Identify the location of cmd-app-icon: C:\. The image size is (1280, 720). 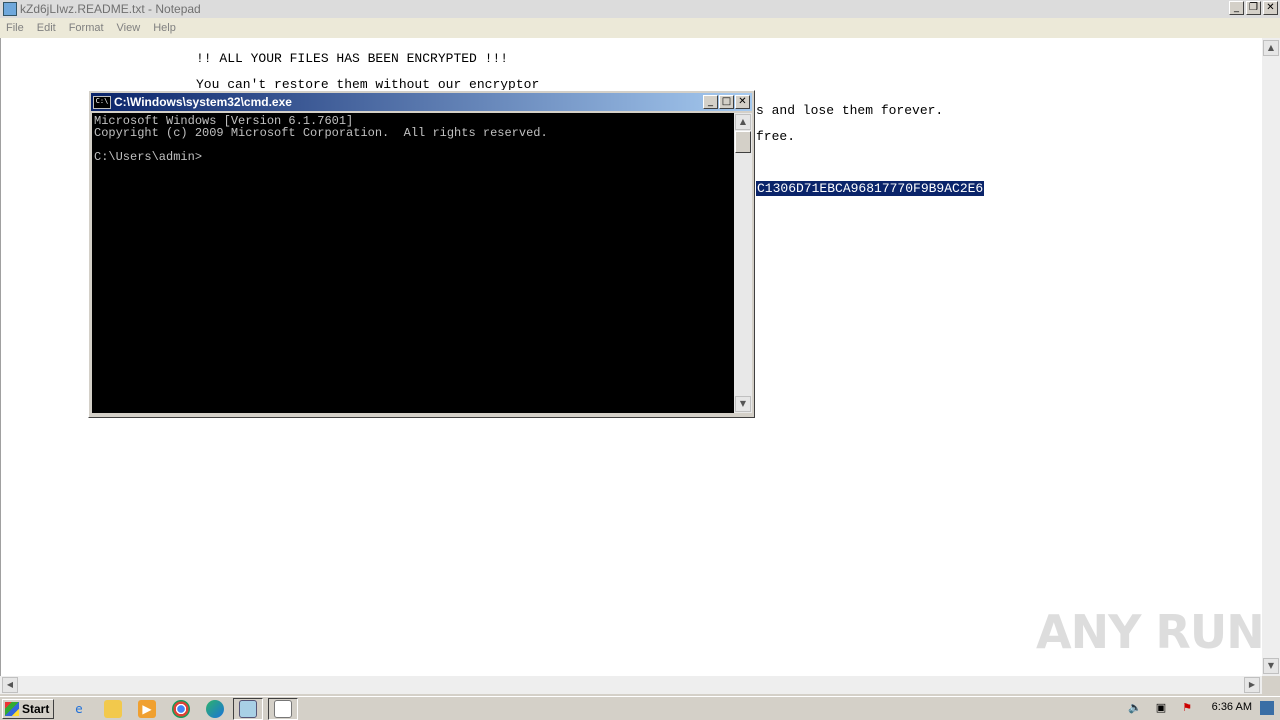
(102, 102).